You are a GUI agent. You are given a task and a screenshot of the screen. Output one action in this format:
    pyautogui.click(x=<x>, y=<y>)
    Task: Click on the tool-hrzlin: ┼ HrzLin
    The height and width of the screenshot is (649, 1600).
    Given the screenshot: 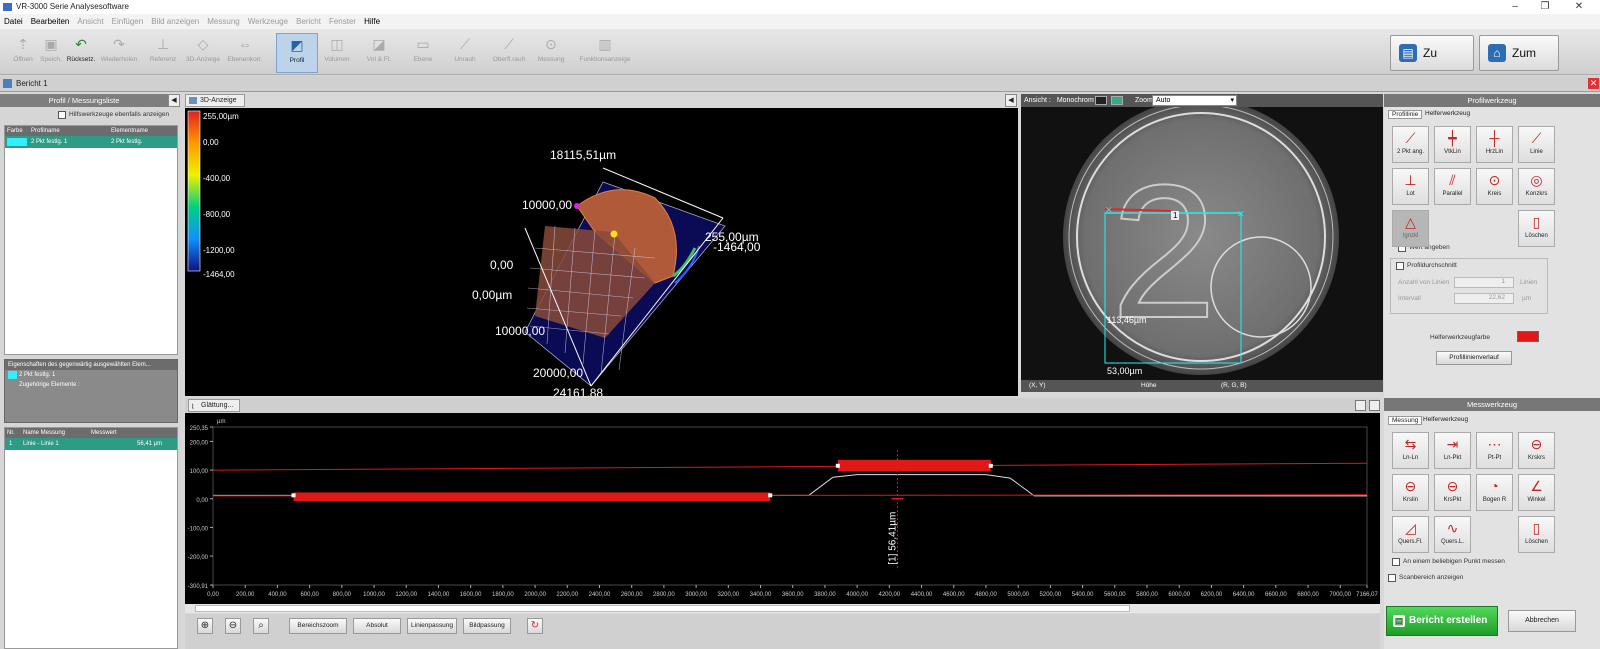 What is the action you would take?
    pyautogui.click(x=1494, y=144)
    